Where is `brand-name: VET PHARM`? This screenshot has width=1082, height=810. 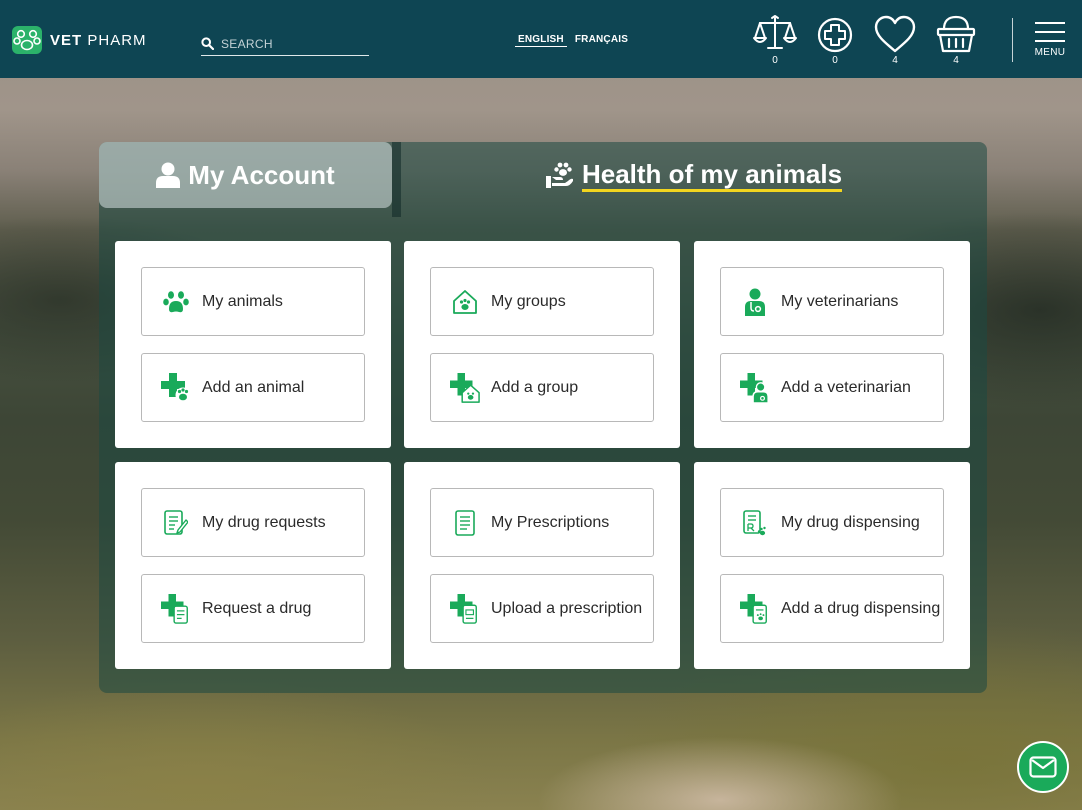
brand-name: VET PHARM is located at coordinates (98, 40).